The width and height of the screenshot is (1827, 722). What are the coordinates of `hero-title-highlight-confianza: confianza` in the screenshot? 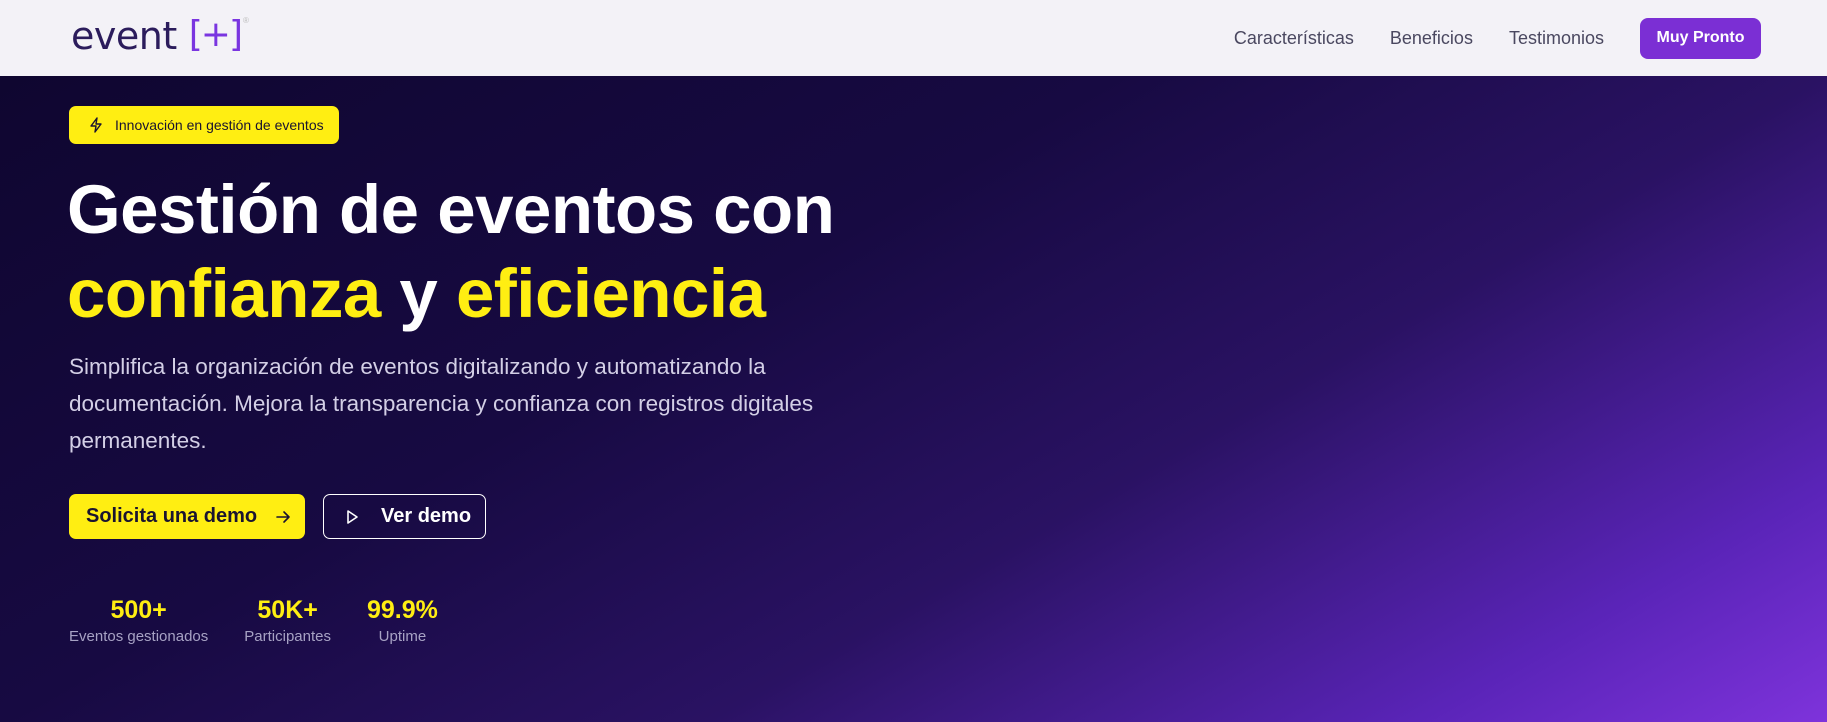 It's located at (224, 293).